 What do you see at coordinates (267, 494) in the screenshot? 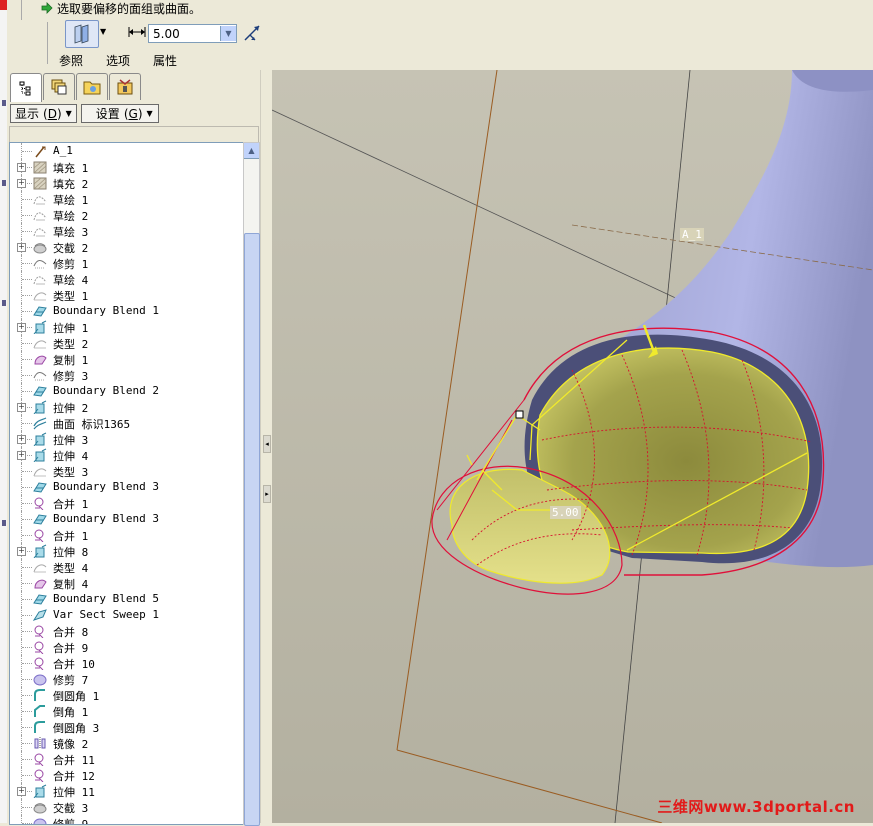
I see `expand-right-icon: ▸` at bounding box center [267, 494].